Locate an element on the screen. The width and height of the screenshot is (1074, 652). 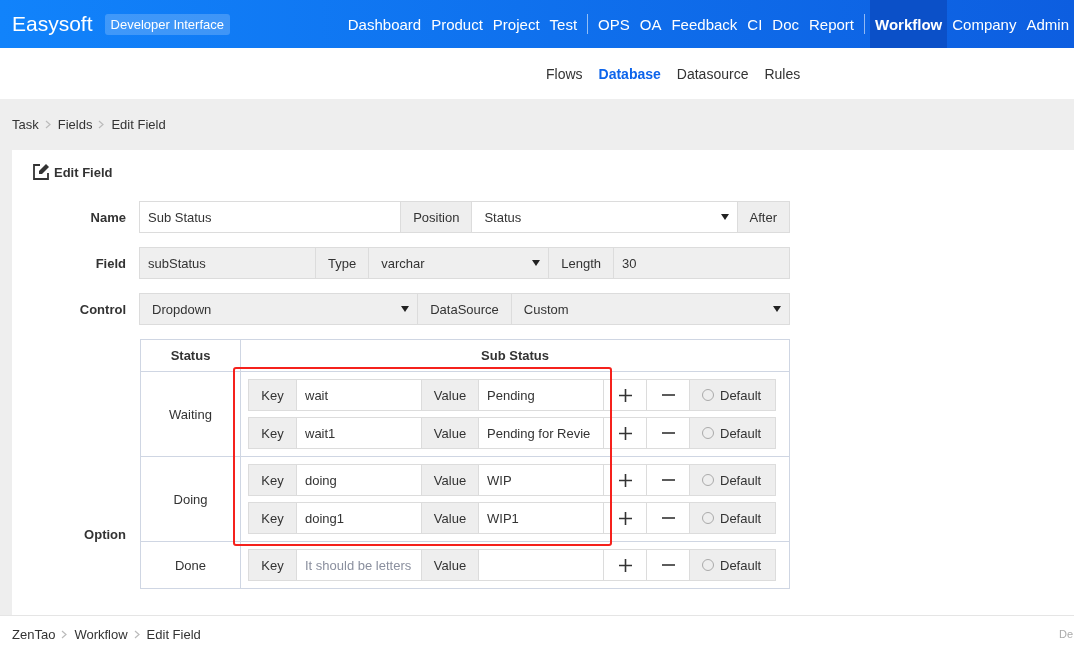
field-addon: Length is located at coordinates (581, 263).